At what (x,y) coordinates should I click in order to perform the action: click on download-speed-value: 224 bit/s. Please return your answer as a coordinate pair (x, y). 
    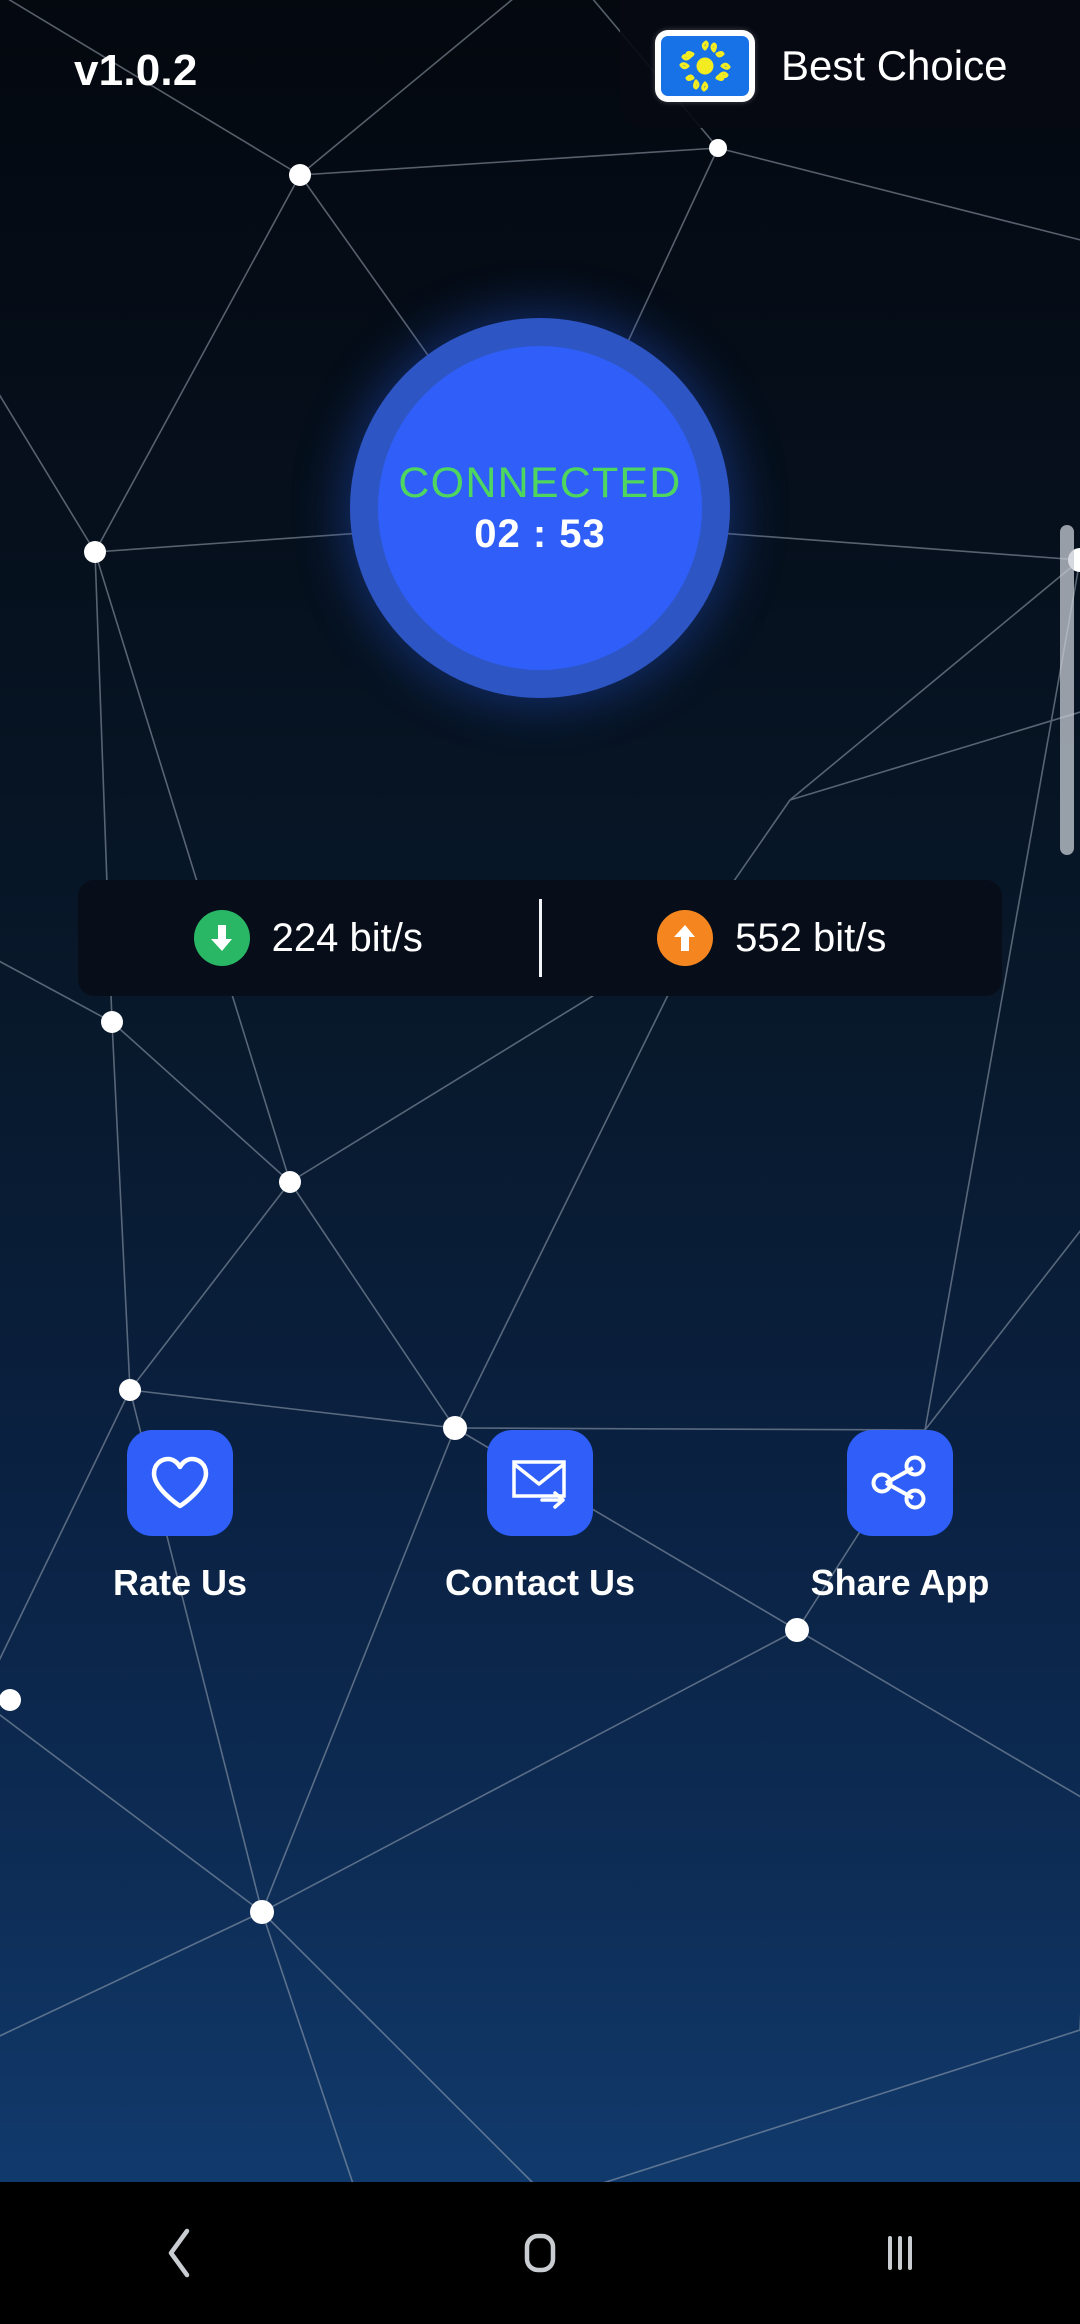
    Looking at the image, I should click on (347, 937).